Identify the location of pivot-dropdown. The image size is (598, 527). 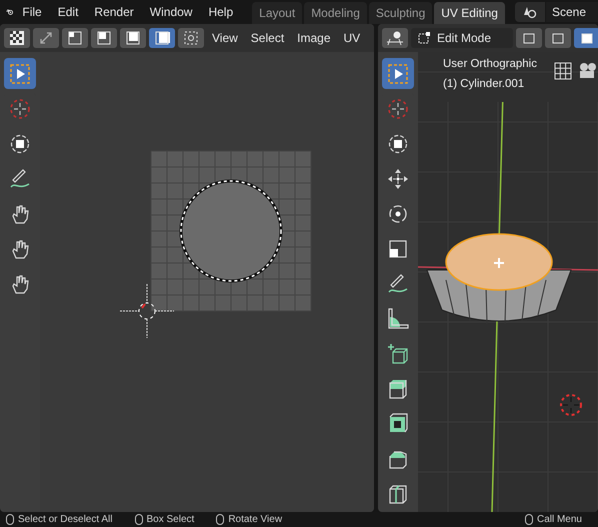
(191, 38).